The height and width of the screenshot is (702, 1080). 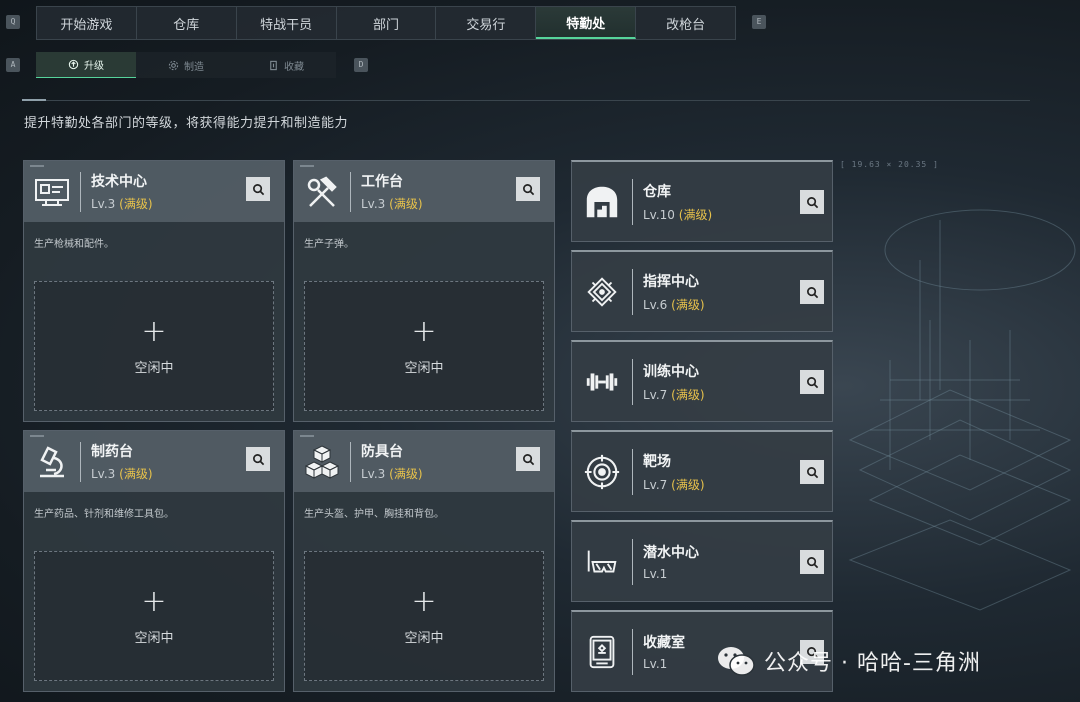 I want to click on gear-icon, so click(x=173, y=65).